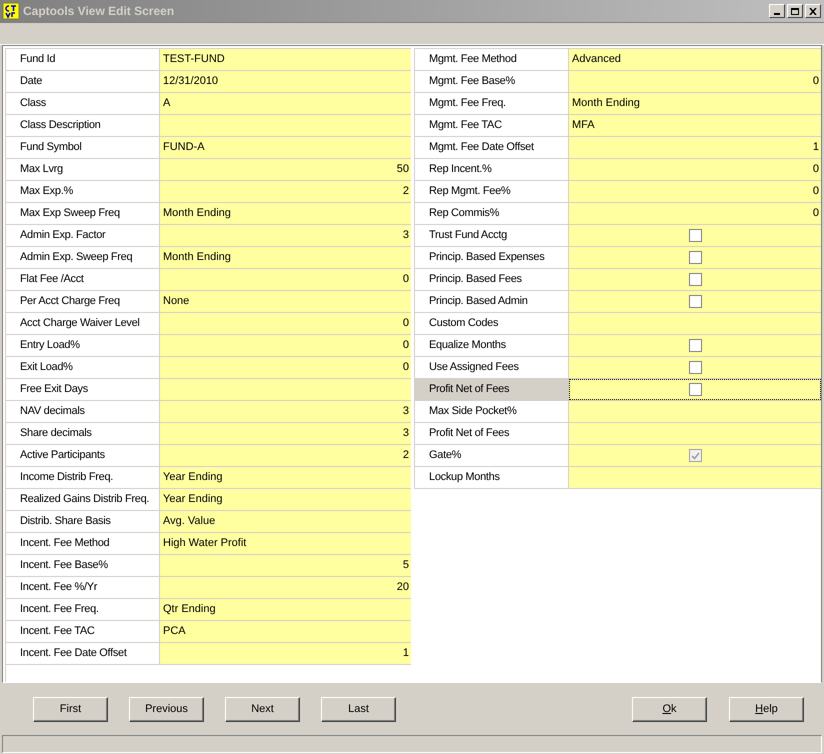 The image size is (824, 754). I want to click on field-value: High Water Profit, so click(204, 544).